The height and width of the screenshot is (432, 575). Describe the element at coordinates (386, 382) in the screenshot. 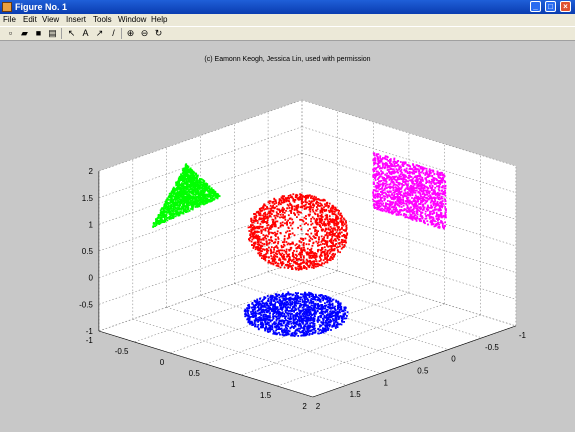

I see `x-tick-label: 1` at that location.